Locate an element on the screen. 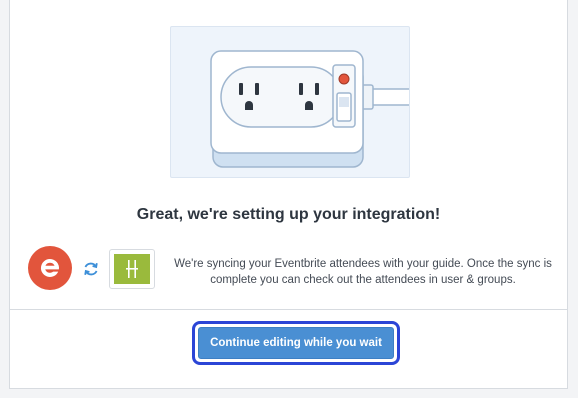 This screenshot has width=578, height=398. button-focus-ring: Continue editing while you wait is located at coordinates (296, 343).